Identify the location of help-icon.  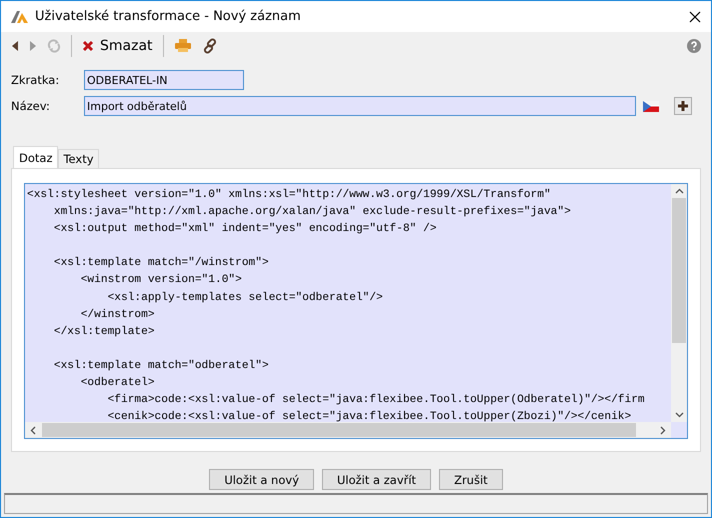
(694, 46).